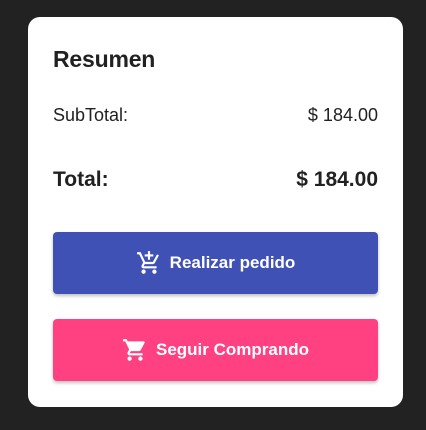 Image resolution: width=426 pixels, height=430 pixels. What do you see at coordinates (232, 349) in the screenshot?
I see `continue-shopping-label: Seguir Comprando` at bounding box center [232, 349].